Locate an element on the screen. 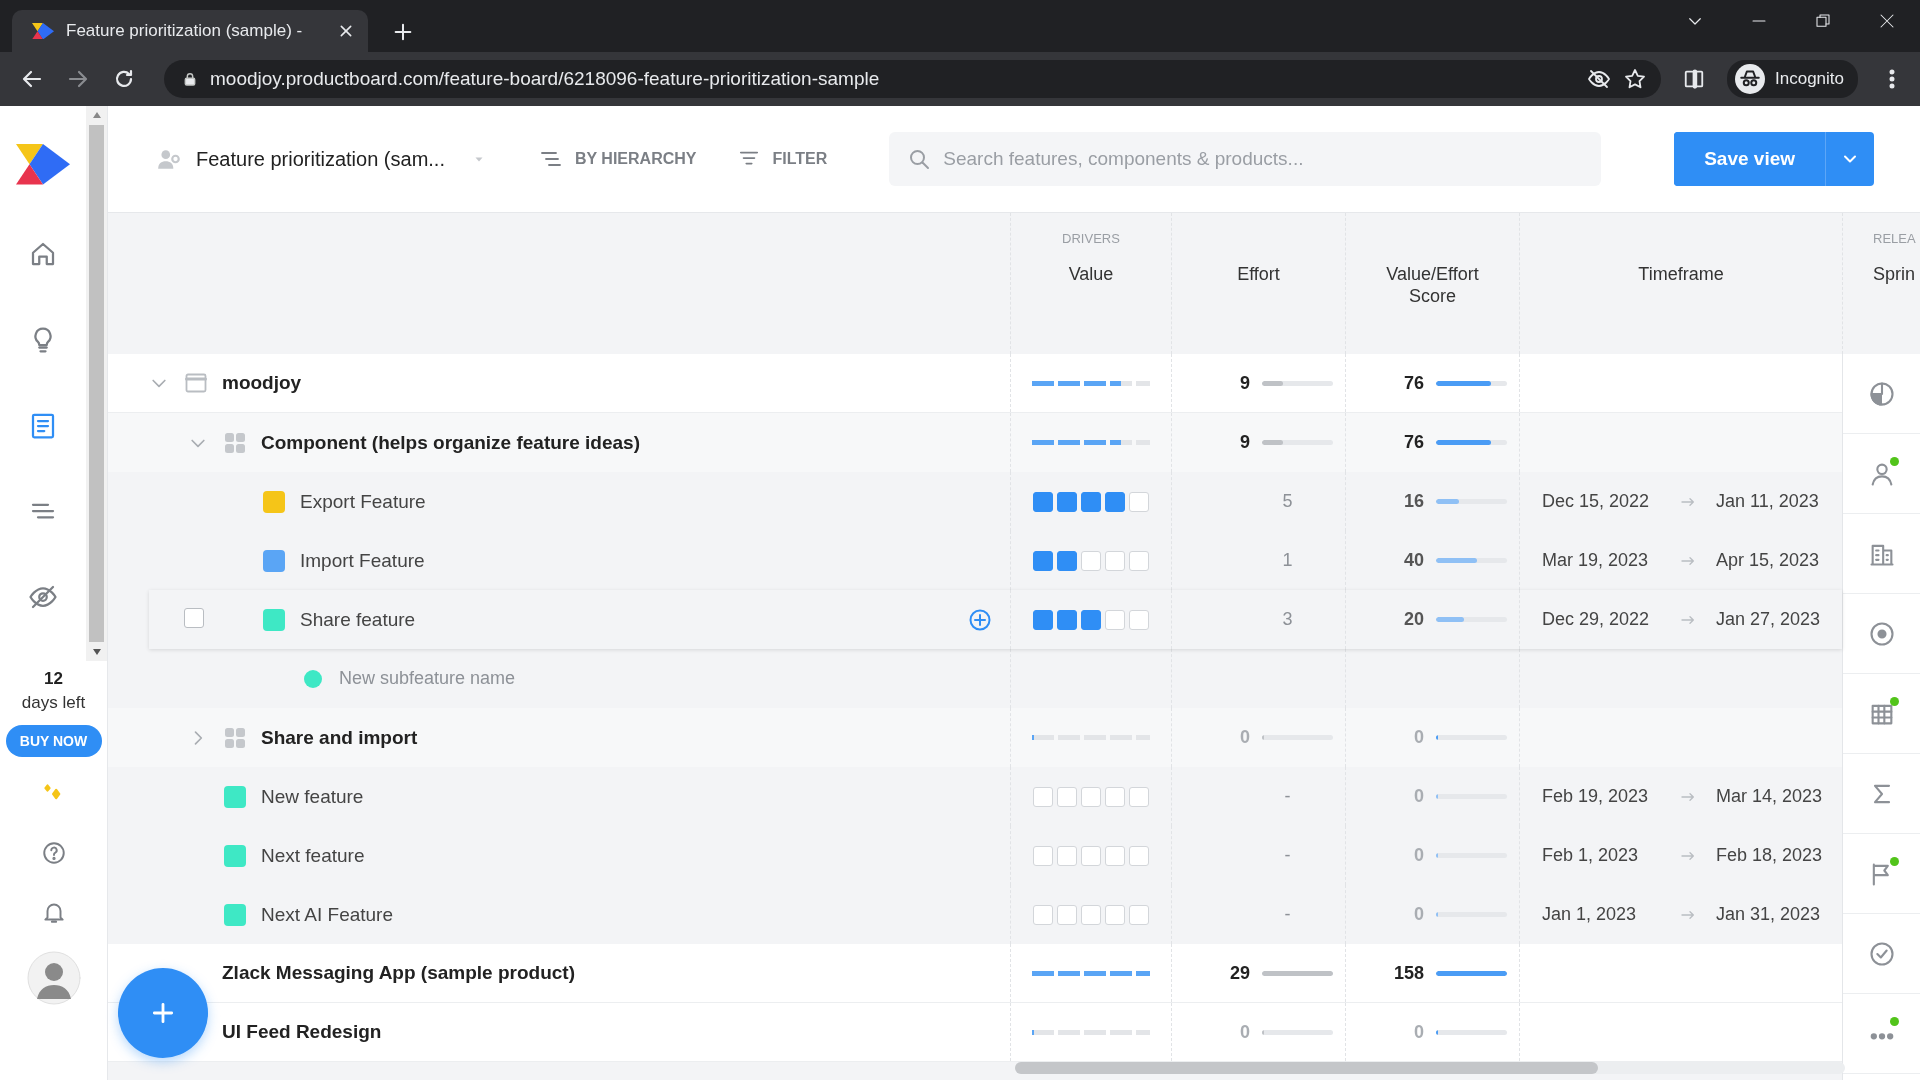 The width and height of the screenshot is (1920, 1080). avatar-icon is located at coordinates (53, 978).